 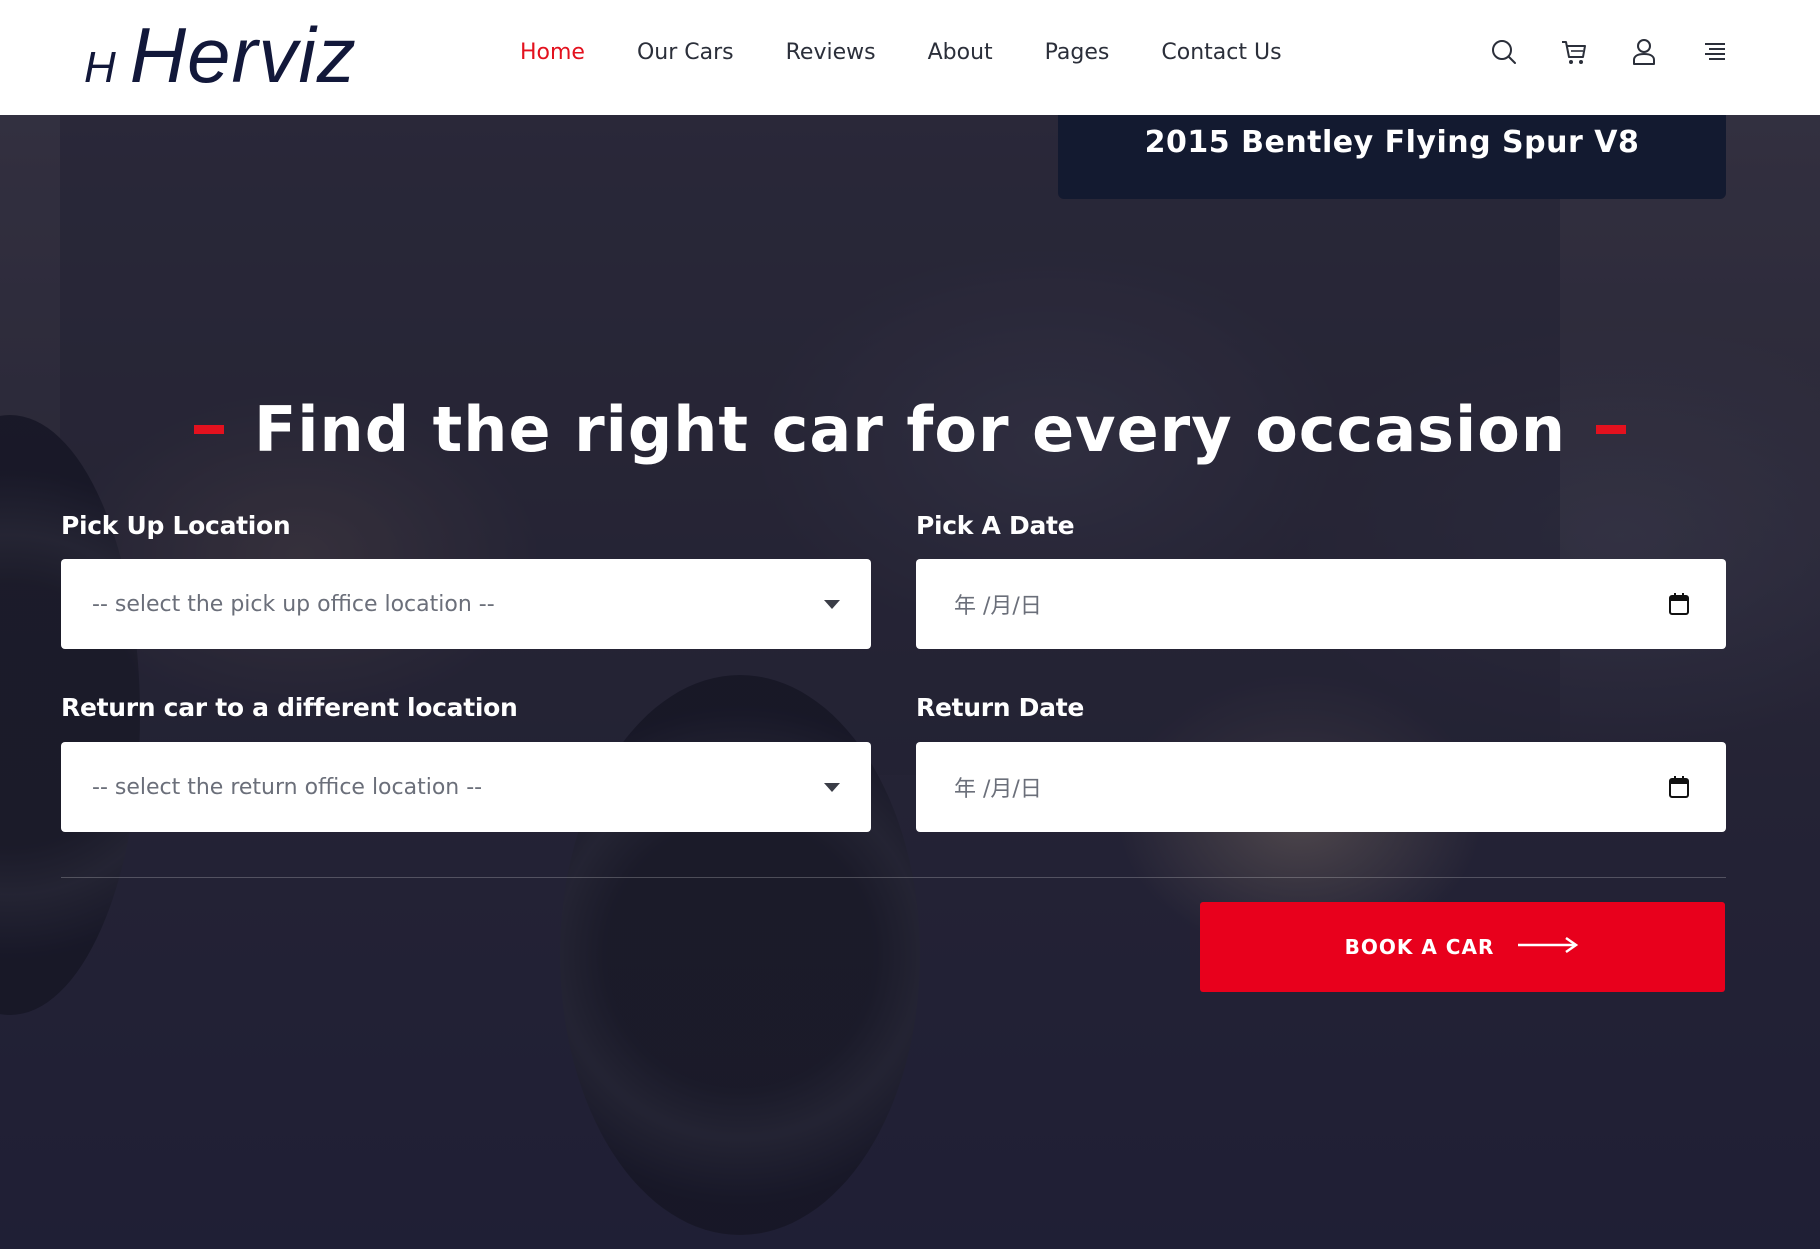 I want to click on user-icon, so click(x=1644, y=52).